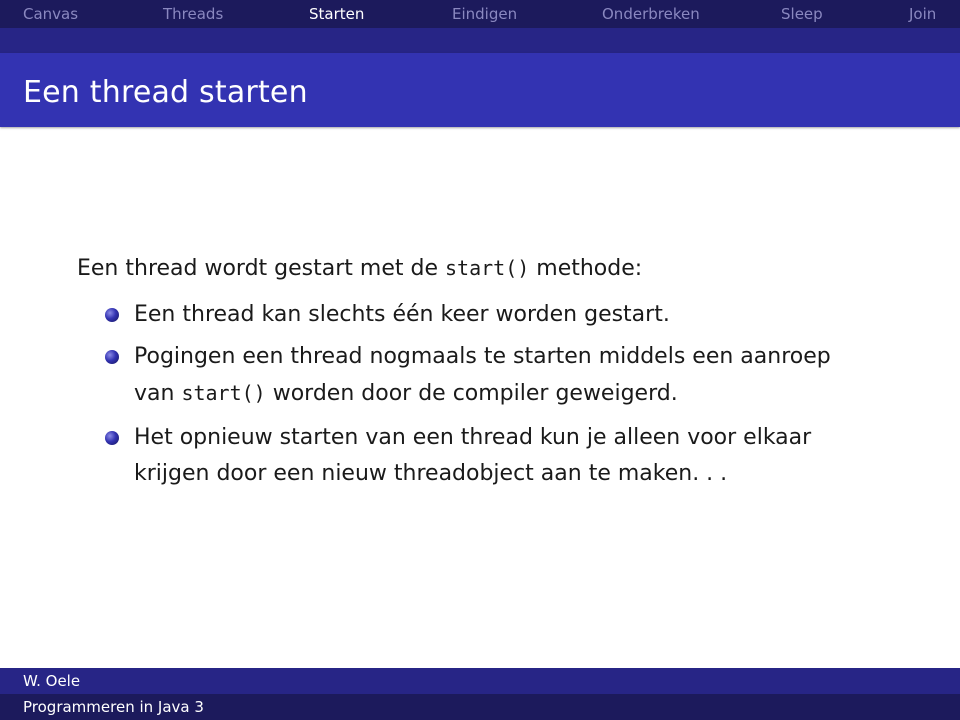  What do you see at coordinates (487, 268) in the screenshot?
I see `intro-code: start()` at bounding box center [487, 268].